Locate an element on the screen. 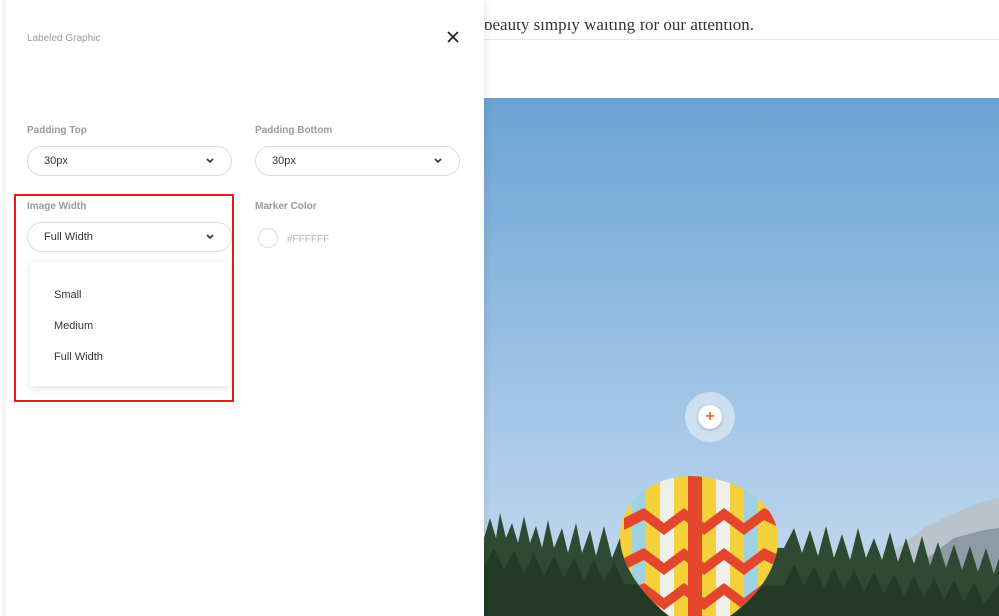 This screenshot has height=616, width=999. article-text: beauty simply waiting for our attention. is located at coordinates (619, 28).